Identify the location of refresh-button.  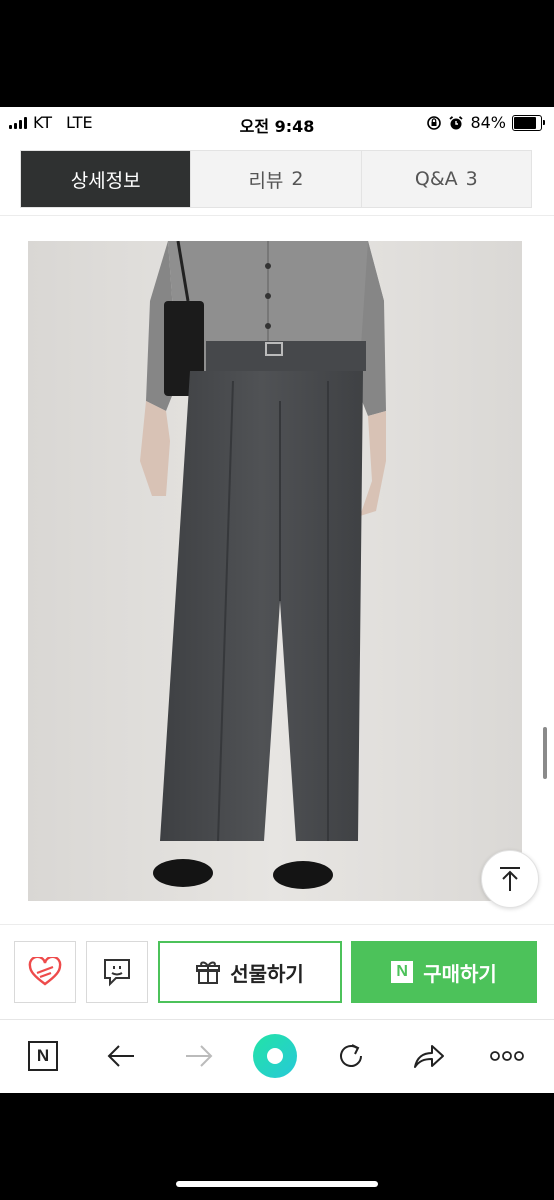
(351, 1056).